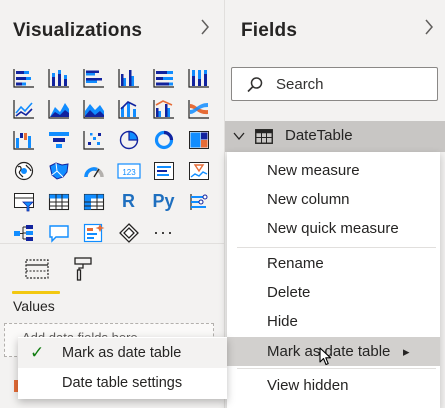 The image size is (445, 408). Describe the element at coordinates (198, 77) in the screenshot. I see `100-stacked-column-chart-icon` at that location.